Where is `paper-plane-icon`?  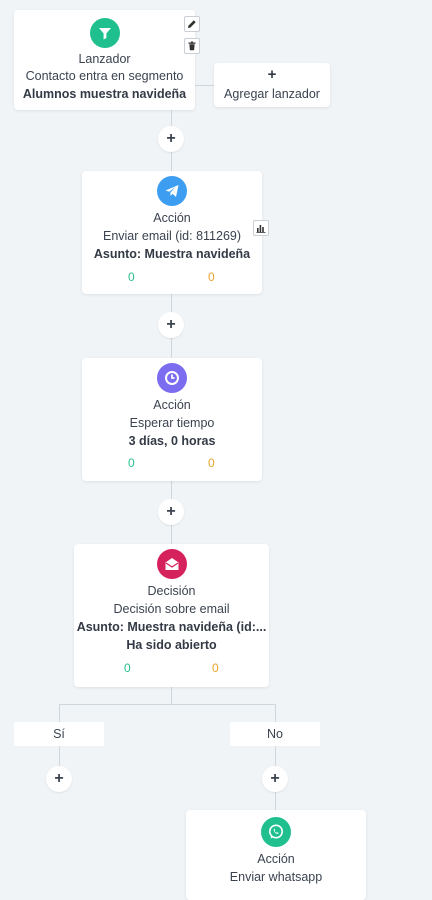 paper-plane-icon is located at coordinates (172, 191).